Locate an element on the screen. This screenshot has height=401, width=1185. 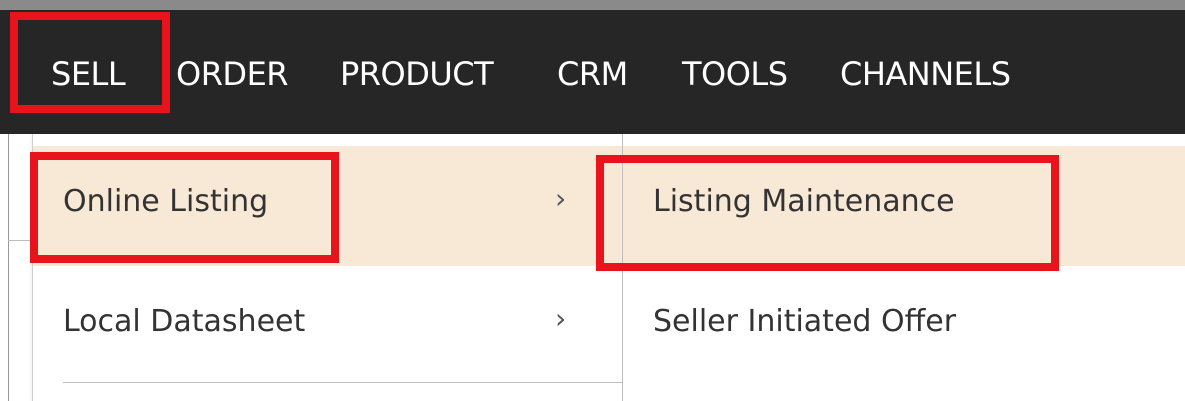
menu-divider is located at coordinates (344, 382).